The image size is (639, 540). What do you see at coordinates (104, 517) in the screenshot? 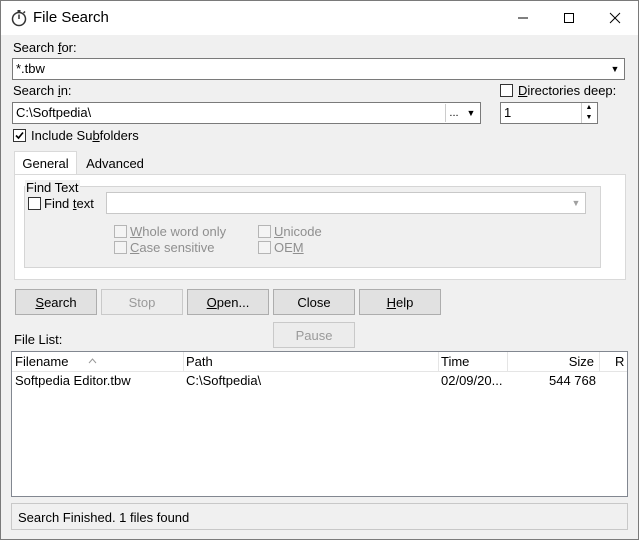
I see `status-text: Search Finished. 1 files found` at bounding box center [104, 517].